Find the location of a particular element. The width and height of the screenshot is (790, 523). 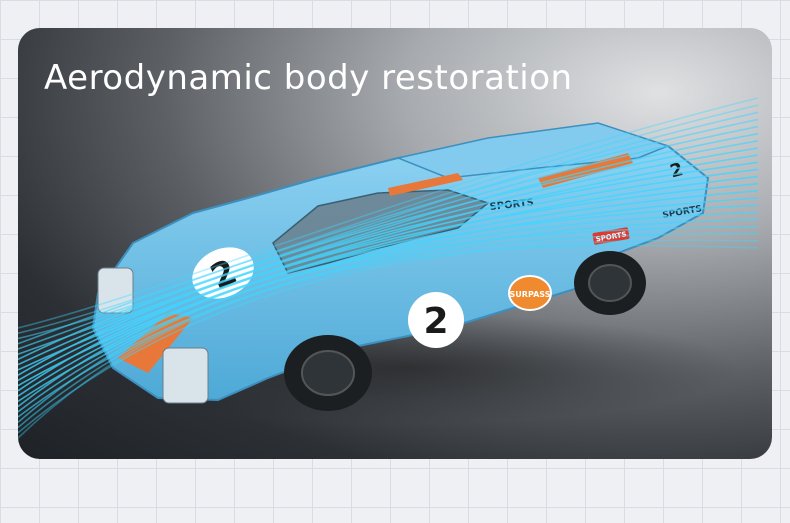

side-number-roundel: 2 is located at coordinates (436, 320).